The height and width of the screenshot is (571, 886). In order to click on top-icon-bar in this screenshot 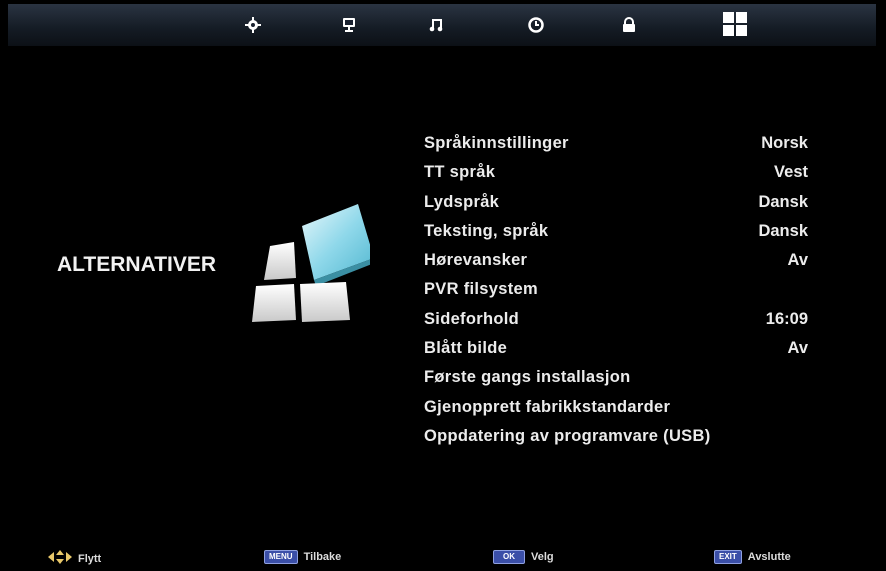, I will do `click(442, 25)`.